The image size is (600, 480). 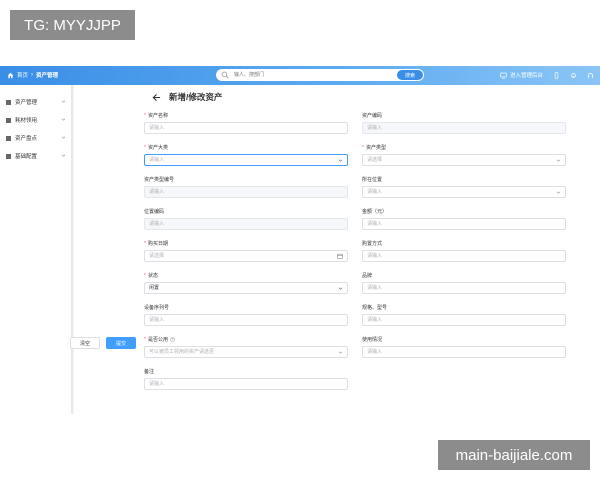 I want to click on admin-entry-label: 进入管理后台, so click(x=526, y=76).